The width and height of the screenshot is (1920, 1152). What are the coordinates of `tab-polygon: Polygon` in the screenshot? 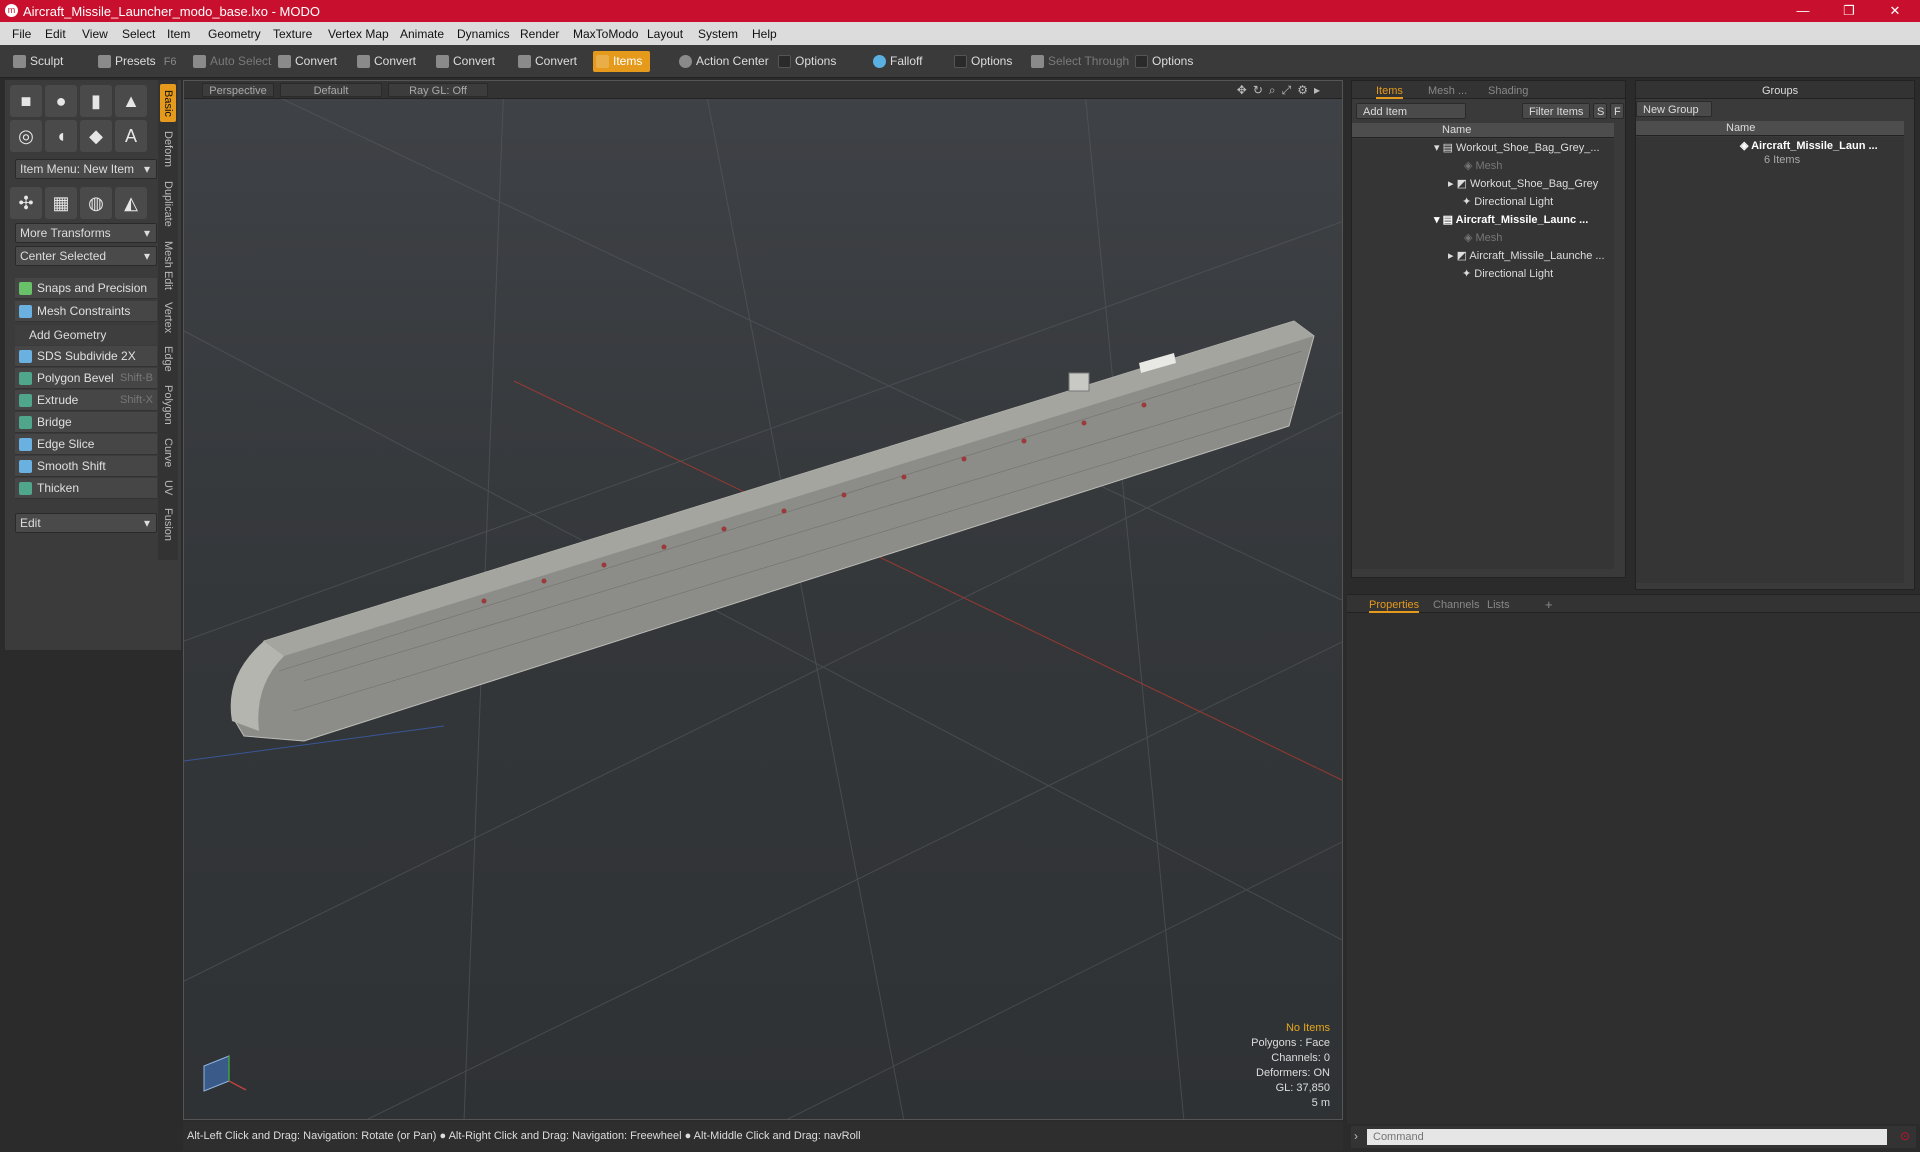 It's located at (168, 405).